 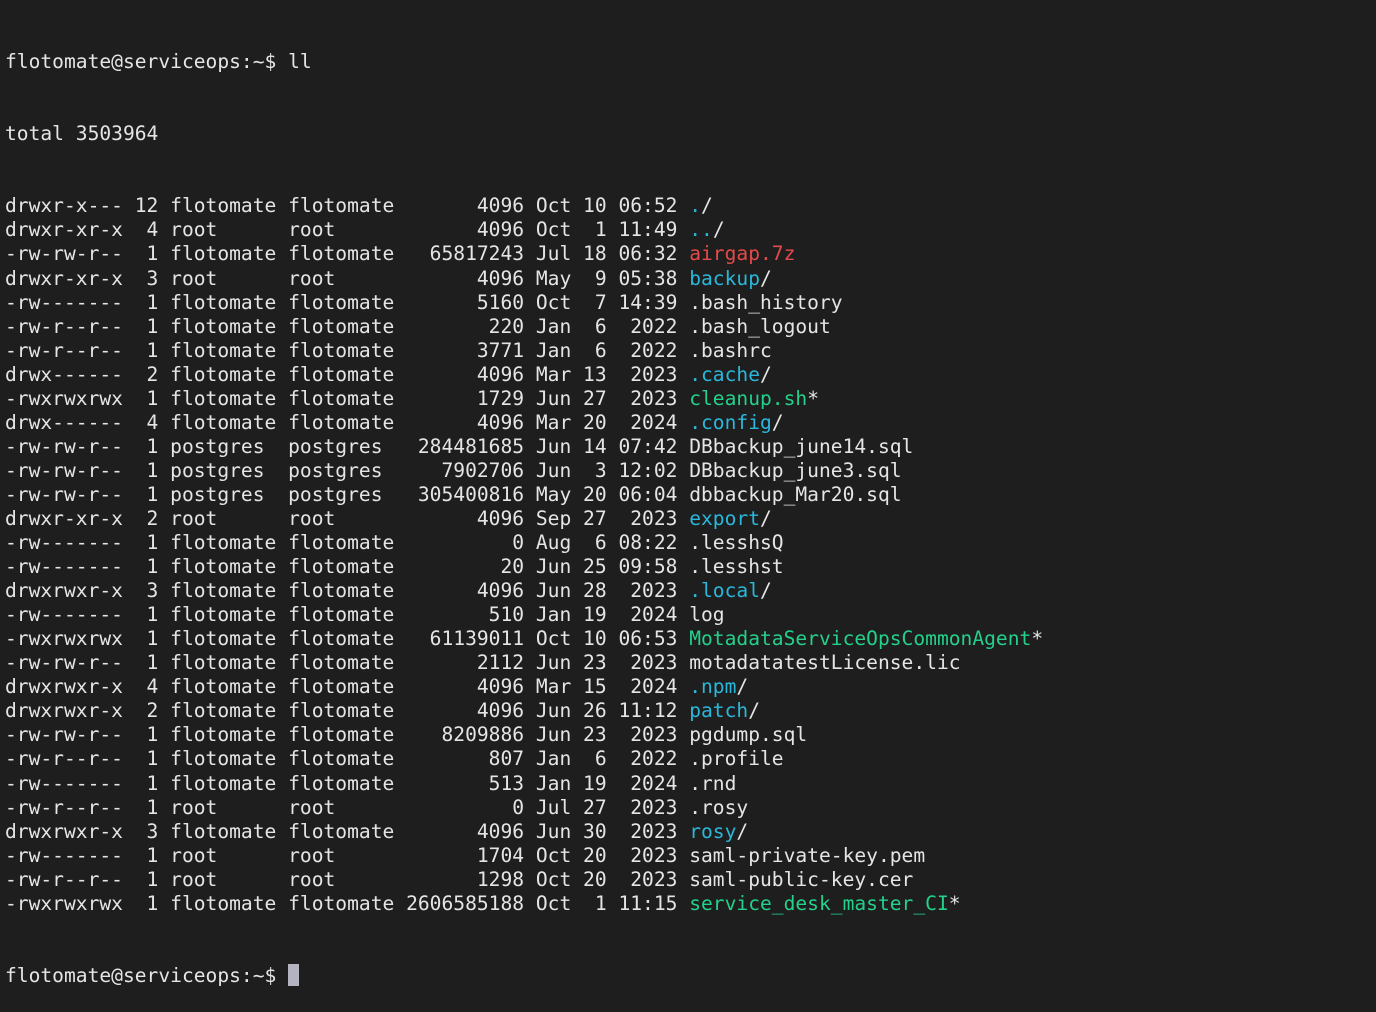 What do you see at coordinates (471, 855) in the screenshot?
I see `file-size: 1704` at bounding box center [471, 855].